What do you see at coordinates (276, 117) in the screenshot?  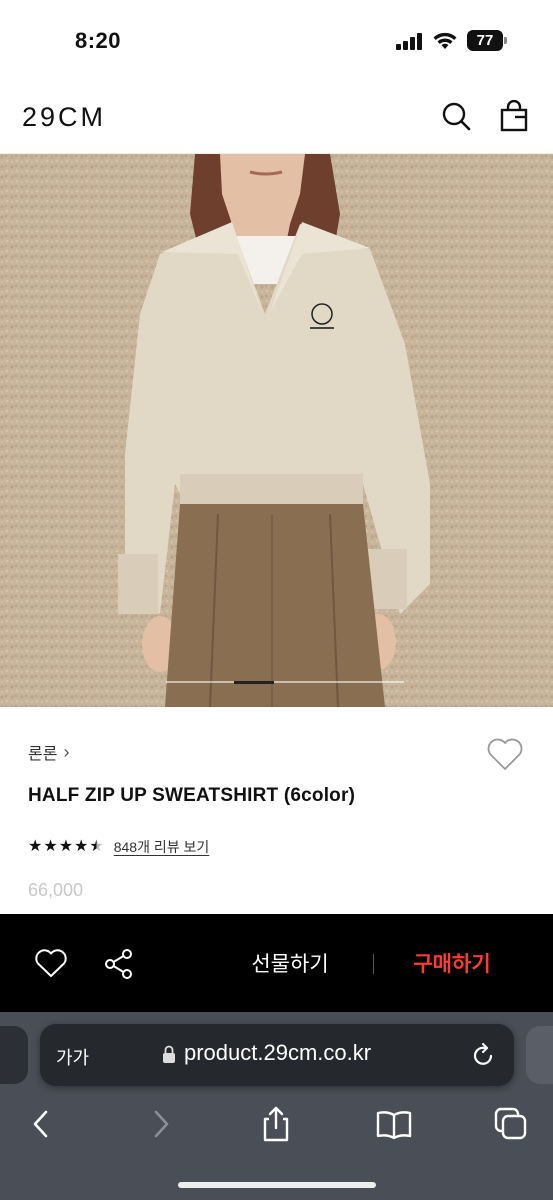 I see `app-header: 29CM` at bounding box center [276, 117].